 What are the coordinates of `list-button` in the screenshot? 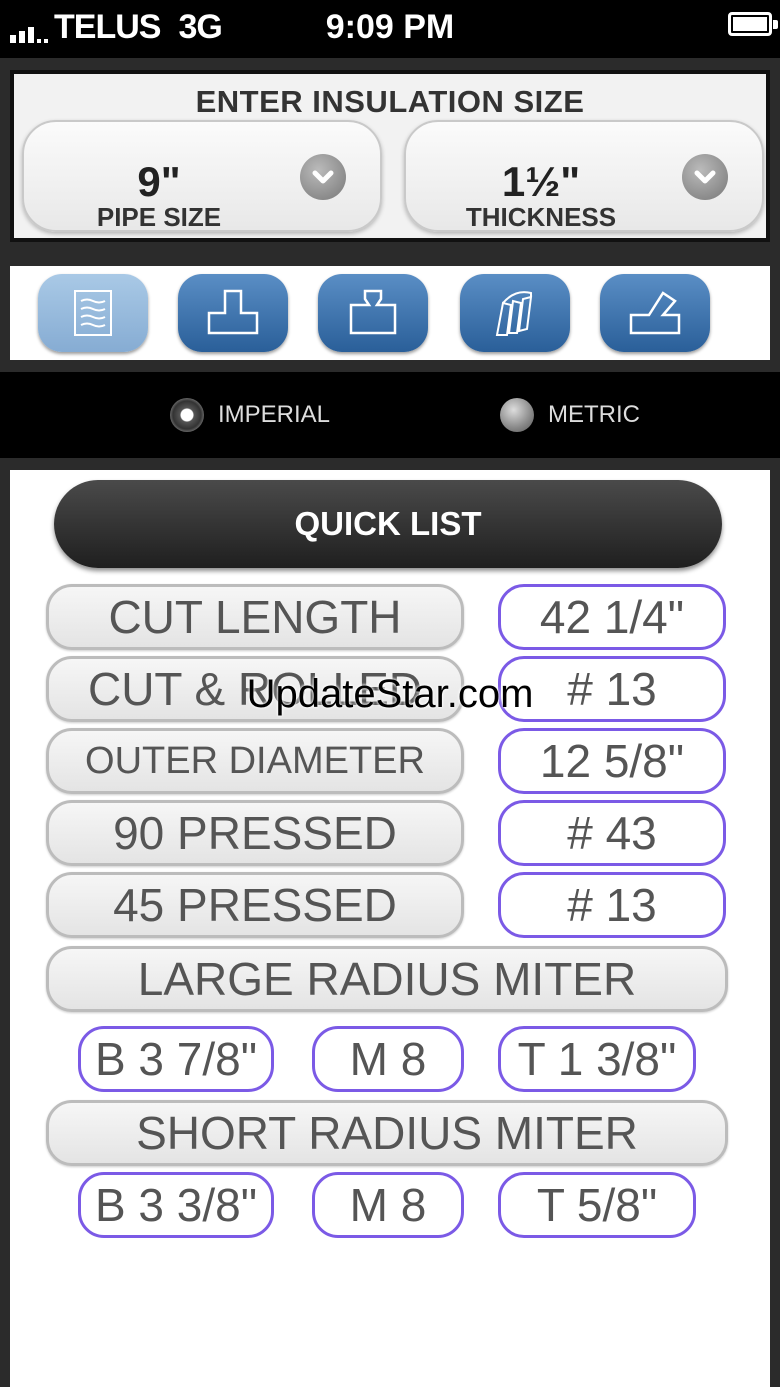 It's located at (93, 313).